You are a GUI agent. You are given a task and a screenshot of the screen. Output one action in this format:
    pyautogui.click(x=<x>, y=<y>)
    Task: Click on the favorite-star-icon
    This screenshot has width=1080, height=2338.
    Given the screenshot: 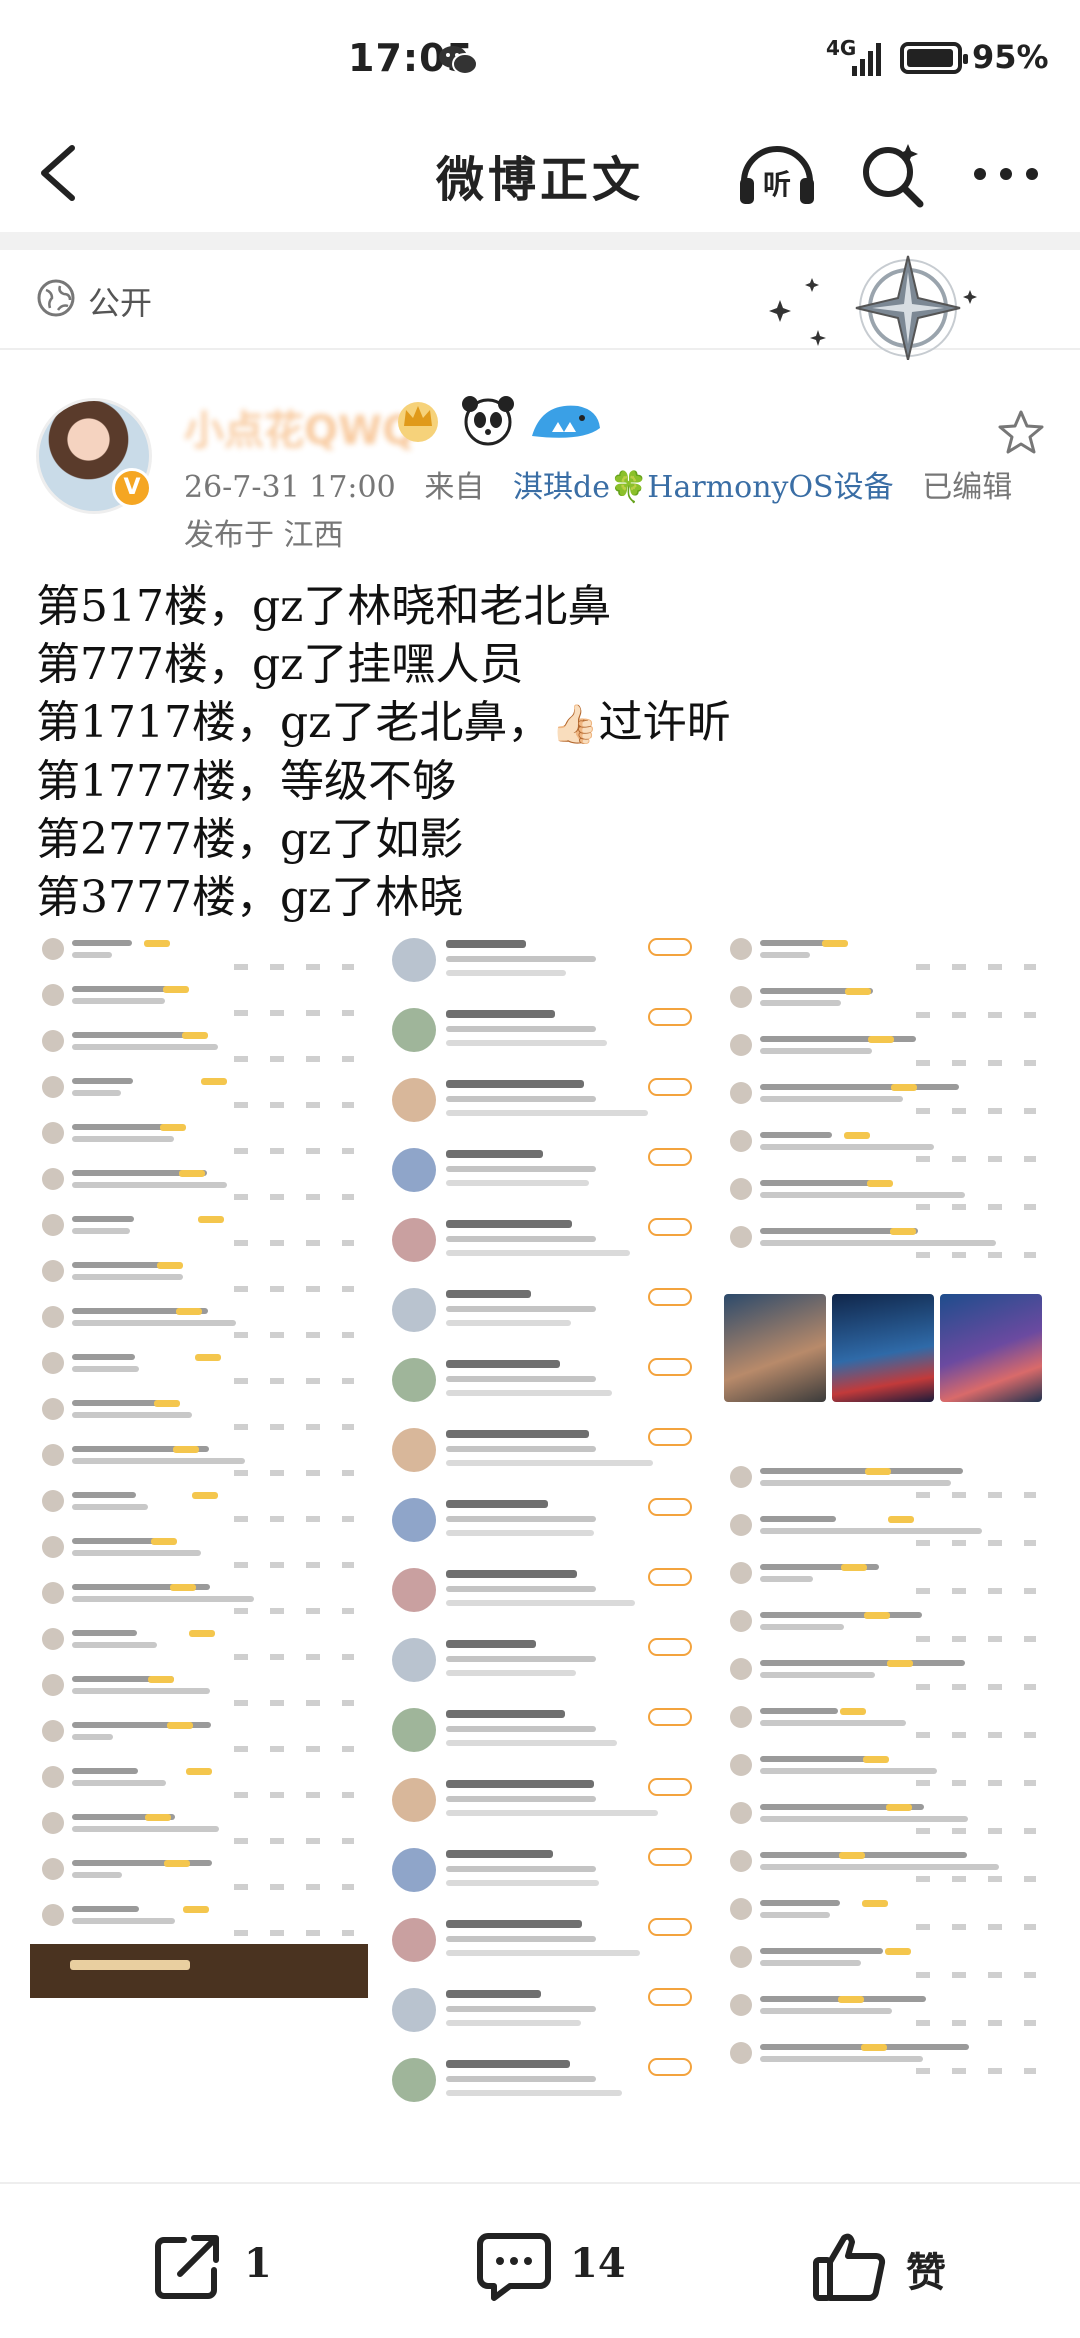 What is the action you would take?
    pyautogui.click(x=1021, y=433)
    